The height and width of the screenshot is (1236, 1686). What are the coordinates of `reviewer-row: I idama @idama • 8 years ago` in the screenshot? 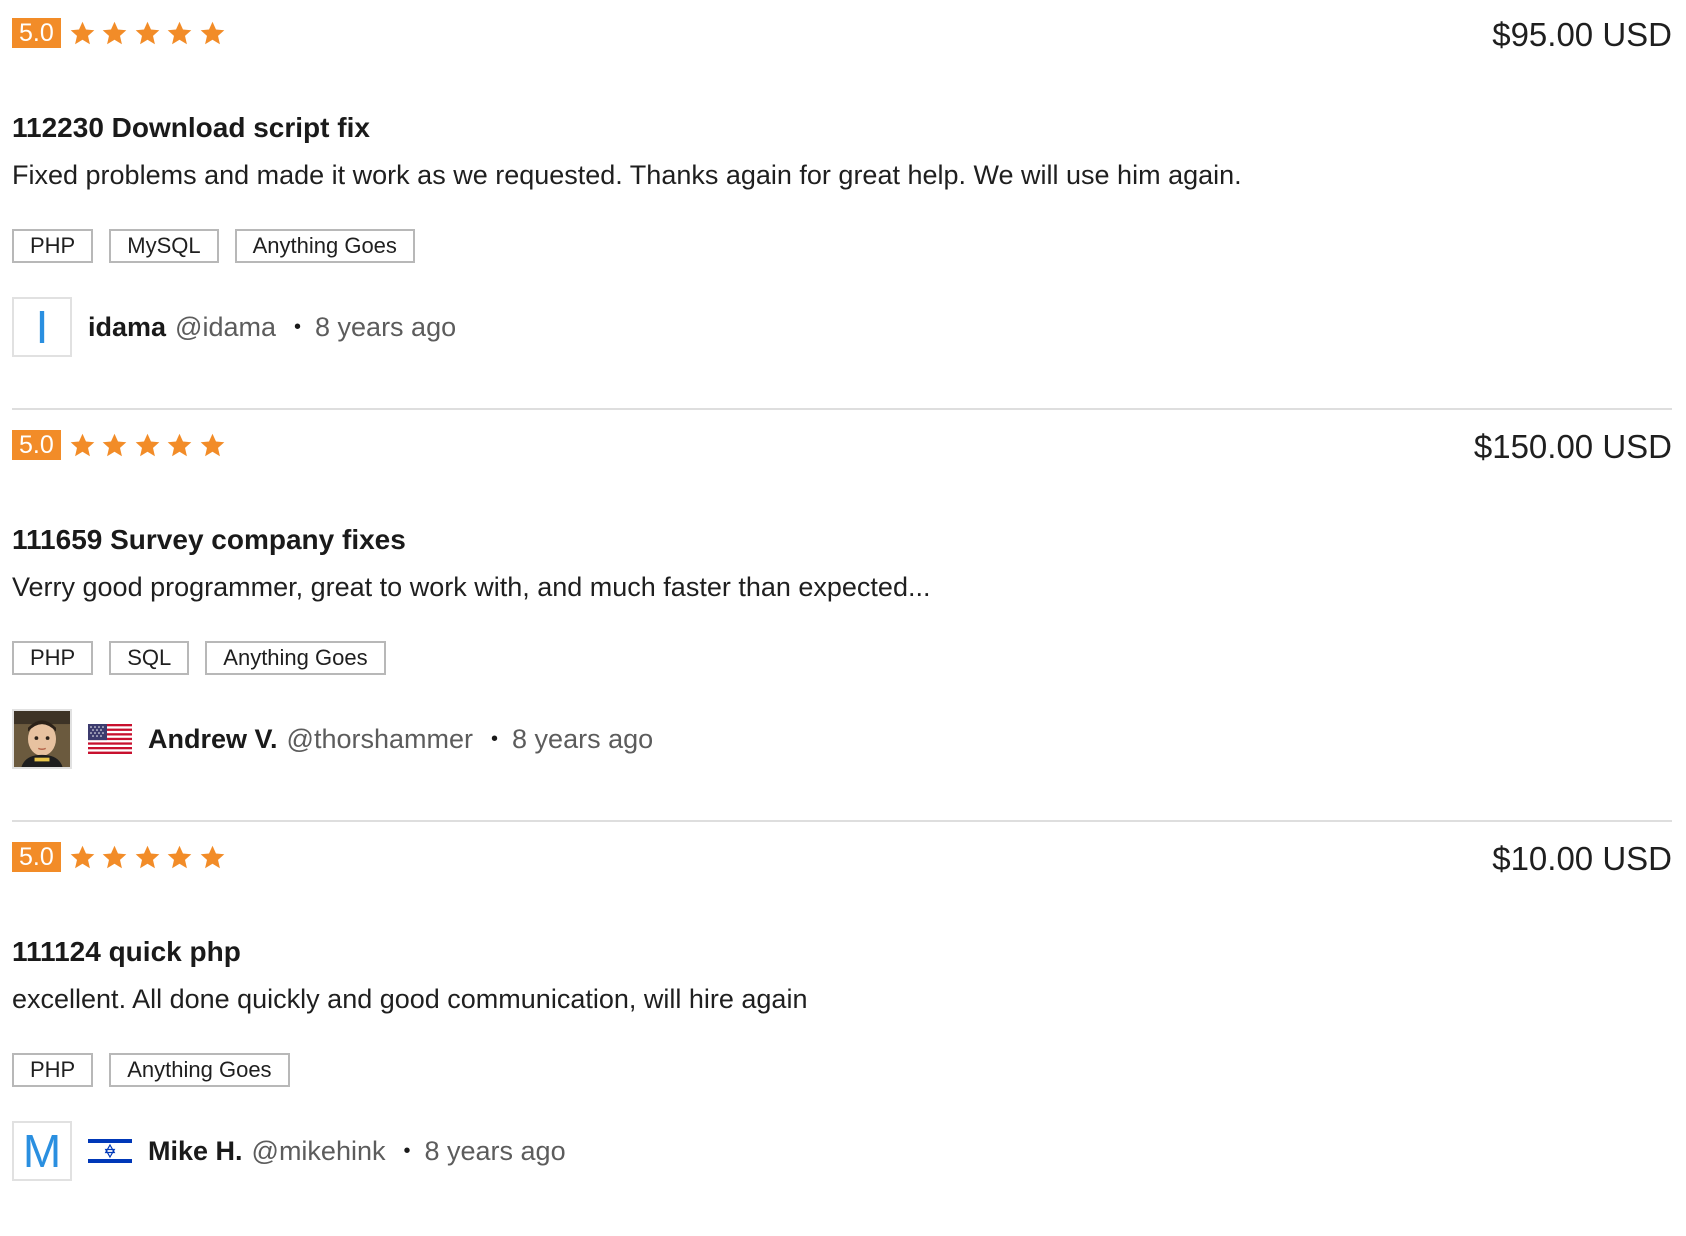 It's located at (234, 327).